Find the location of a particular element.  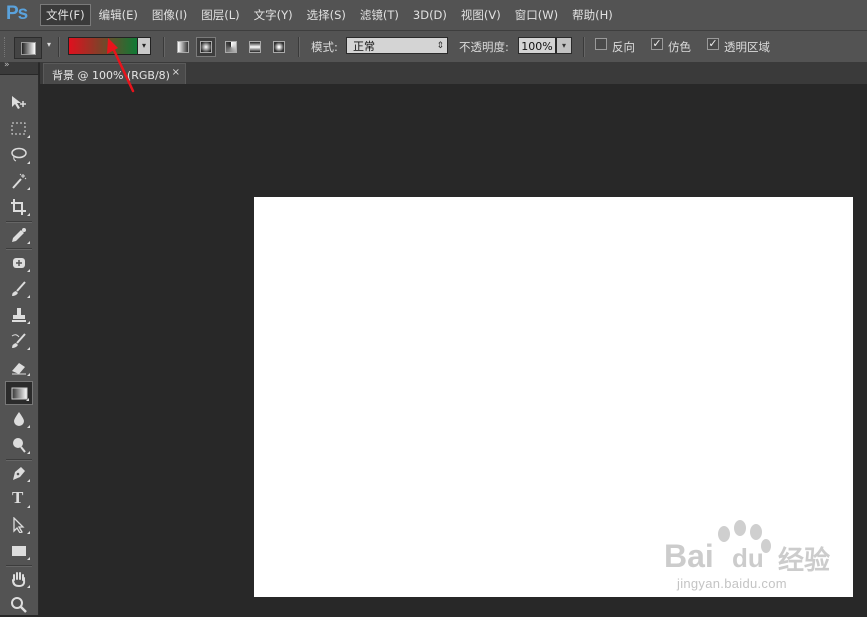

hand-tool is located at coordinates (19, 579).